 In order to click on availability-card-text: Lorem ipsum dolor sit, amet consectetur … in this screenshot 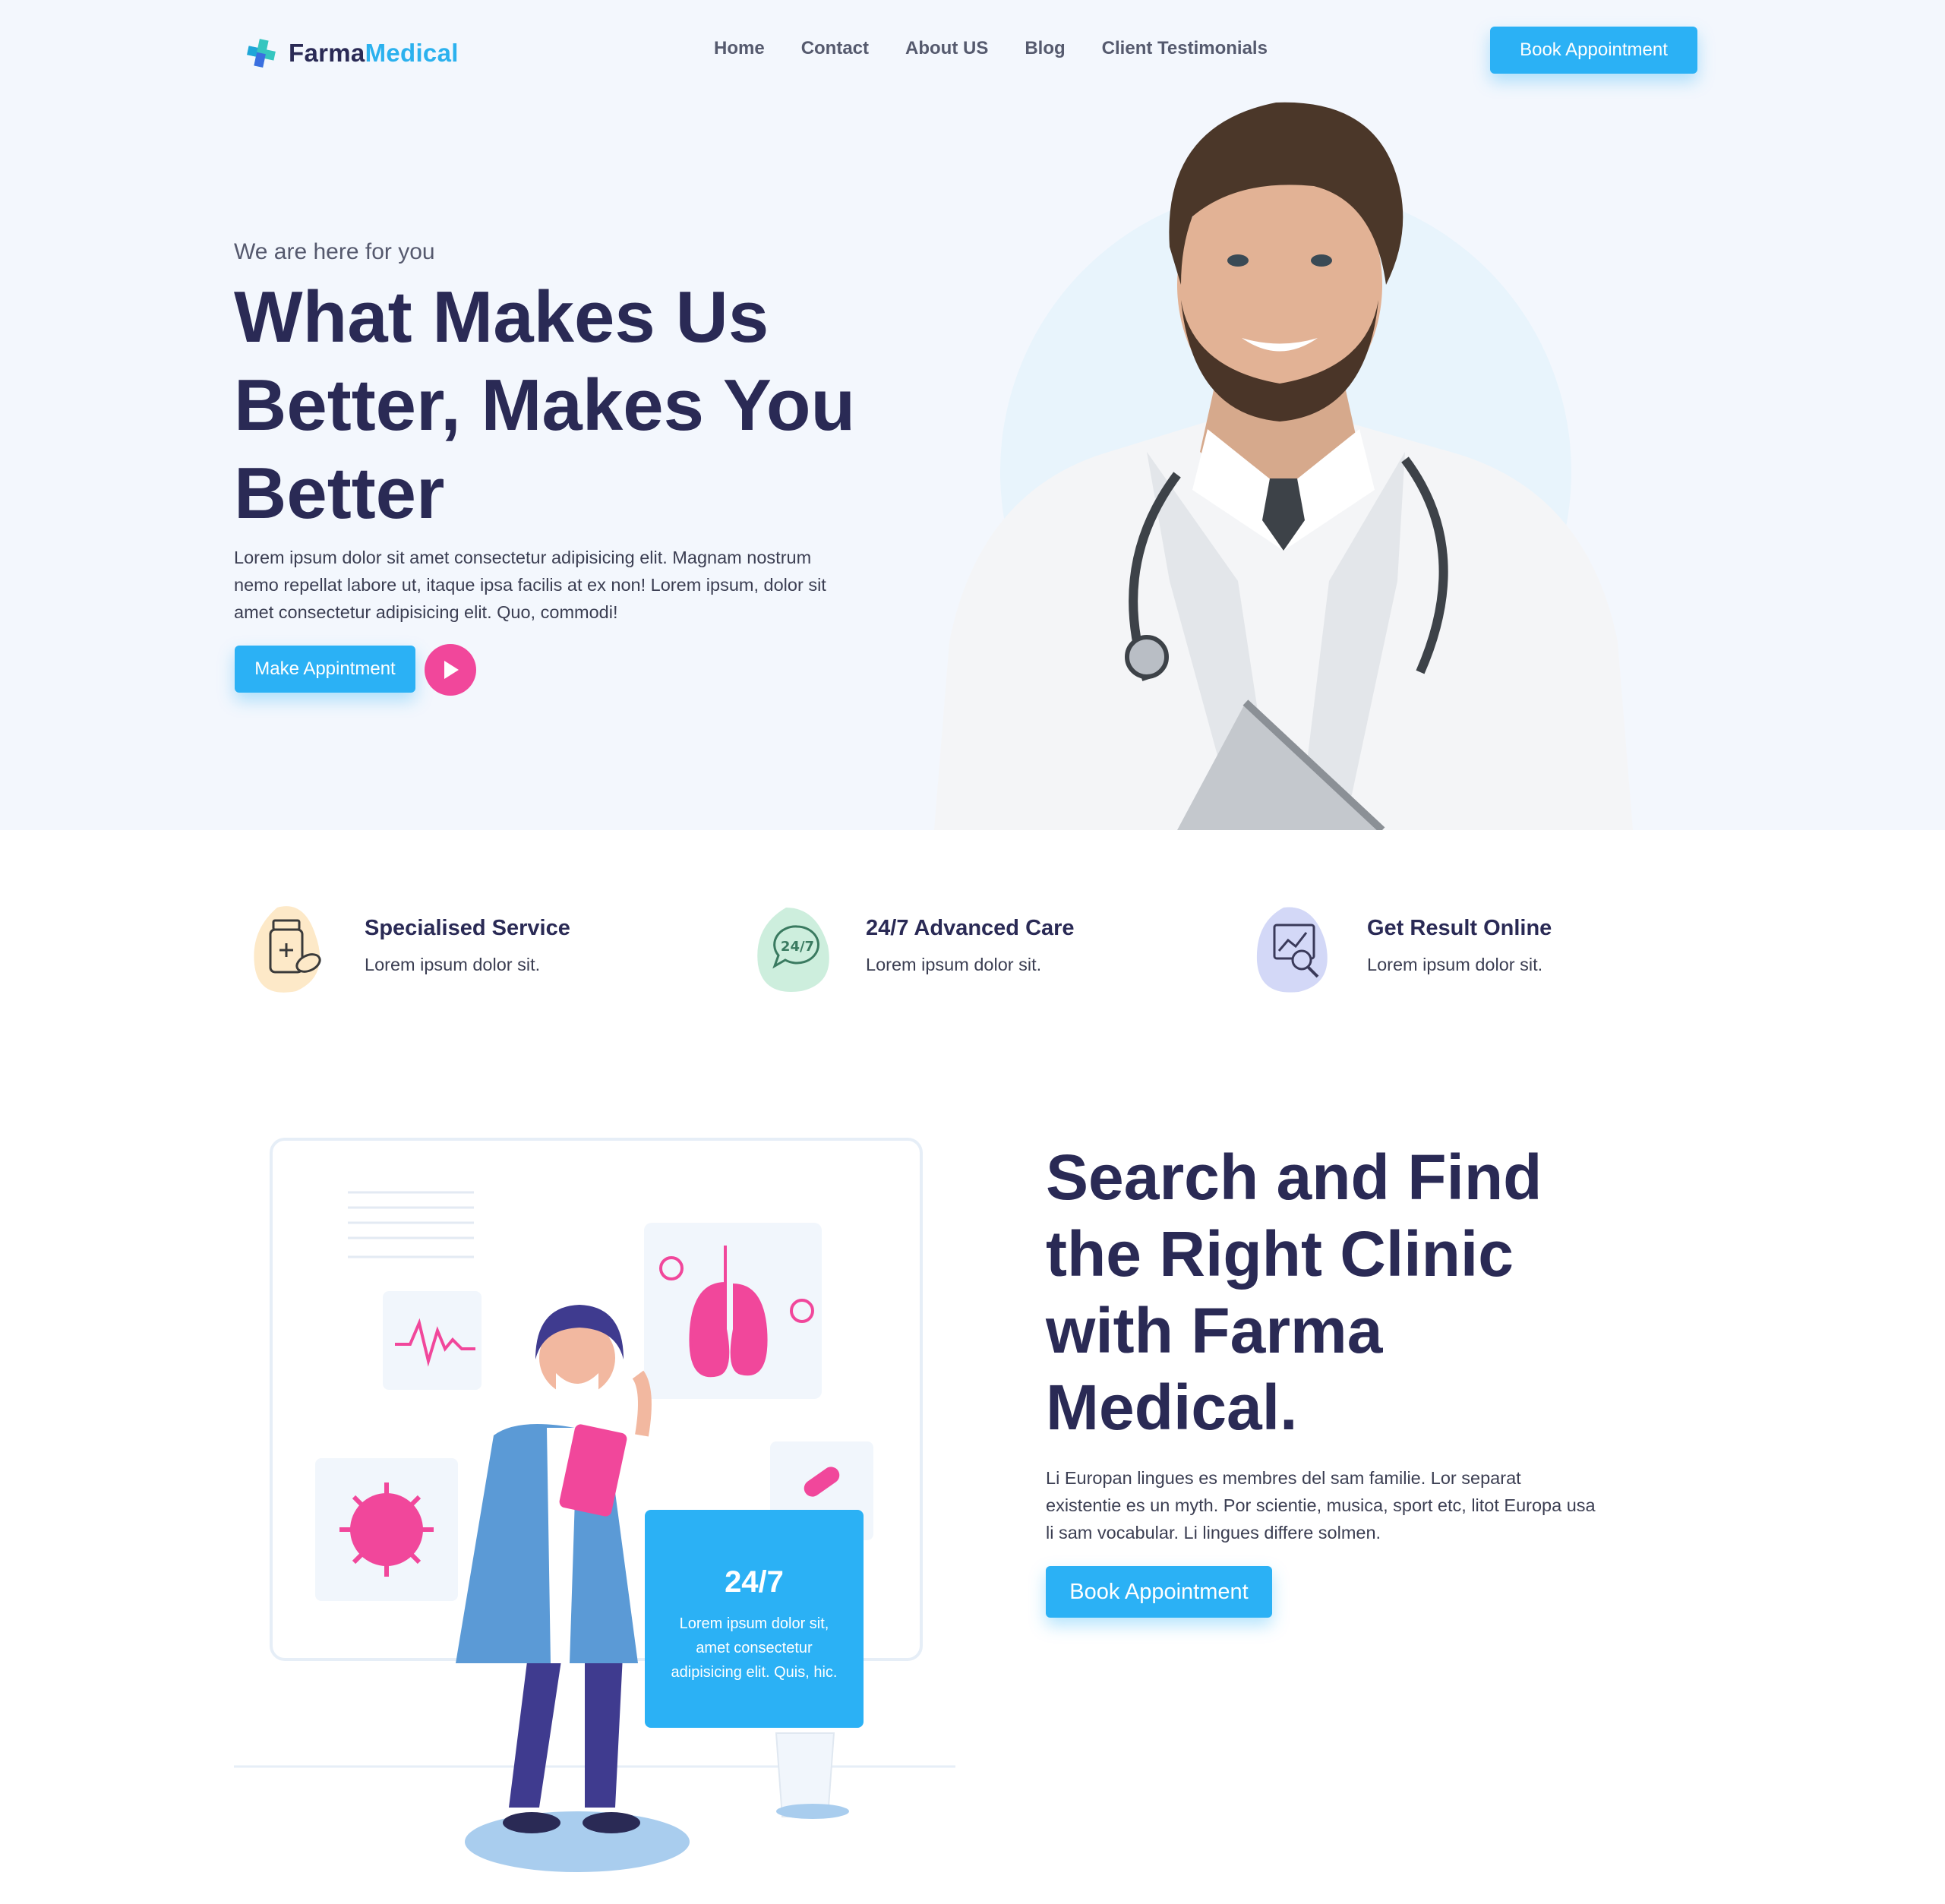, I will do `click(754, 1648)`.